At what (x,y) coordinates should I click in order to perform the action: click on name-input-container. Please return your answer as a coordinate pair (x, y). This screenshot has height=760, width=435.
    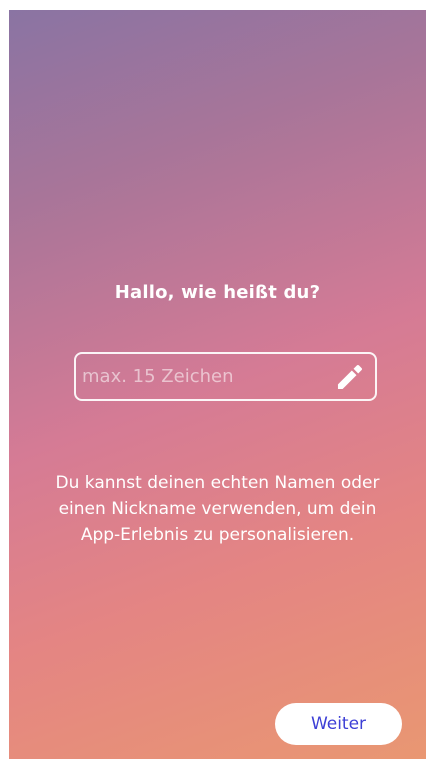
    Looking at the image, I should click on (225, 376).